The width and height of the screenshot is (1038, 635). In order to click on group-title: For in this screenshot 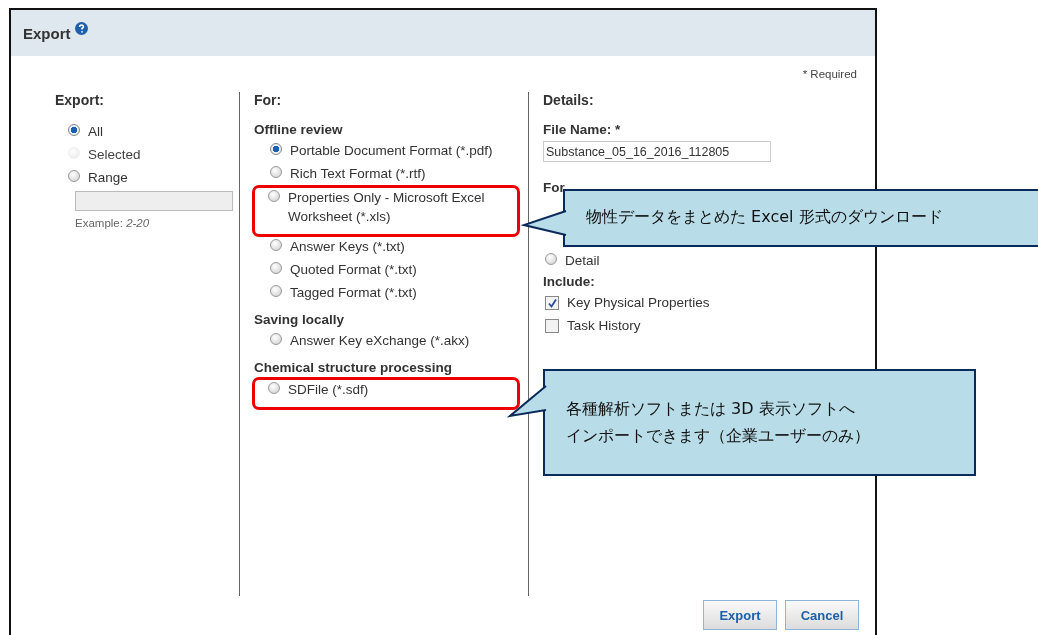, I will do `click(554, 187)`.